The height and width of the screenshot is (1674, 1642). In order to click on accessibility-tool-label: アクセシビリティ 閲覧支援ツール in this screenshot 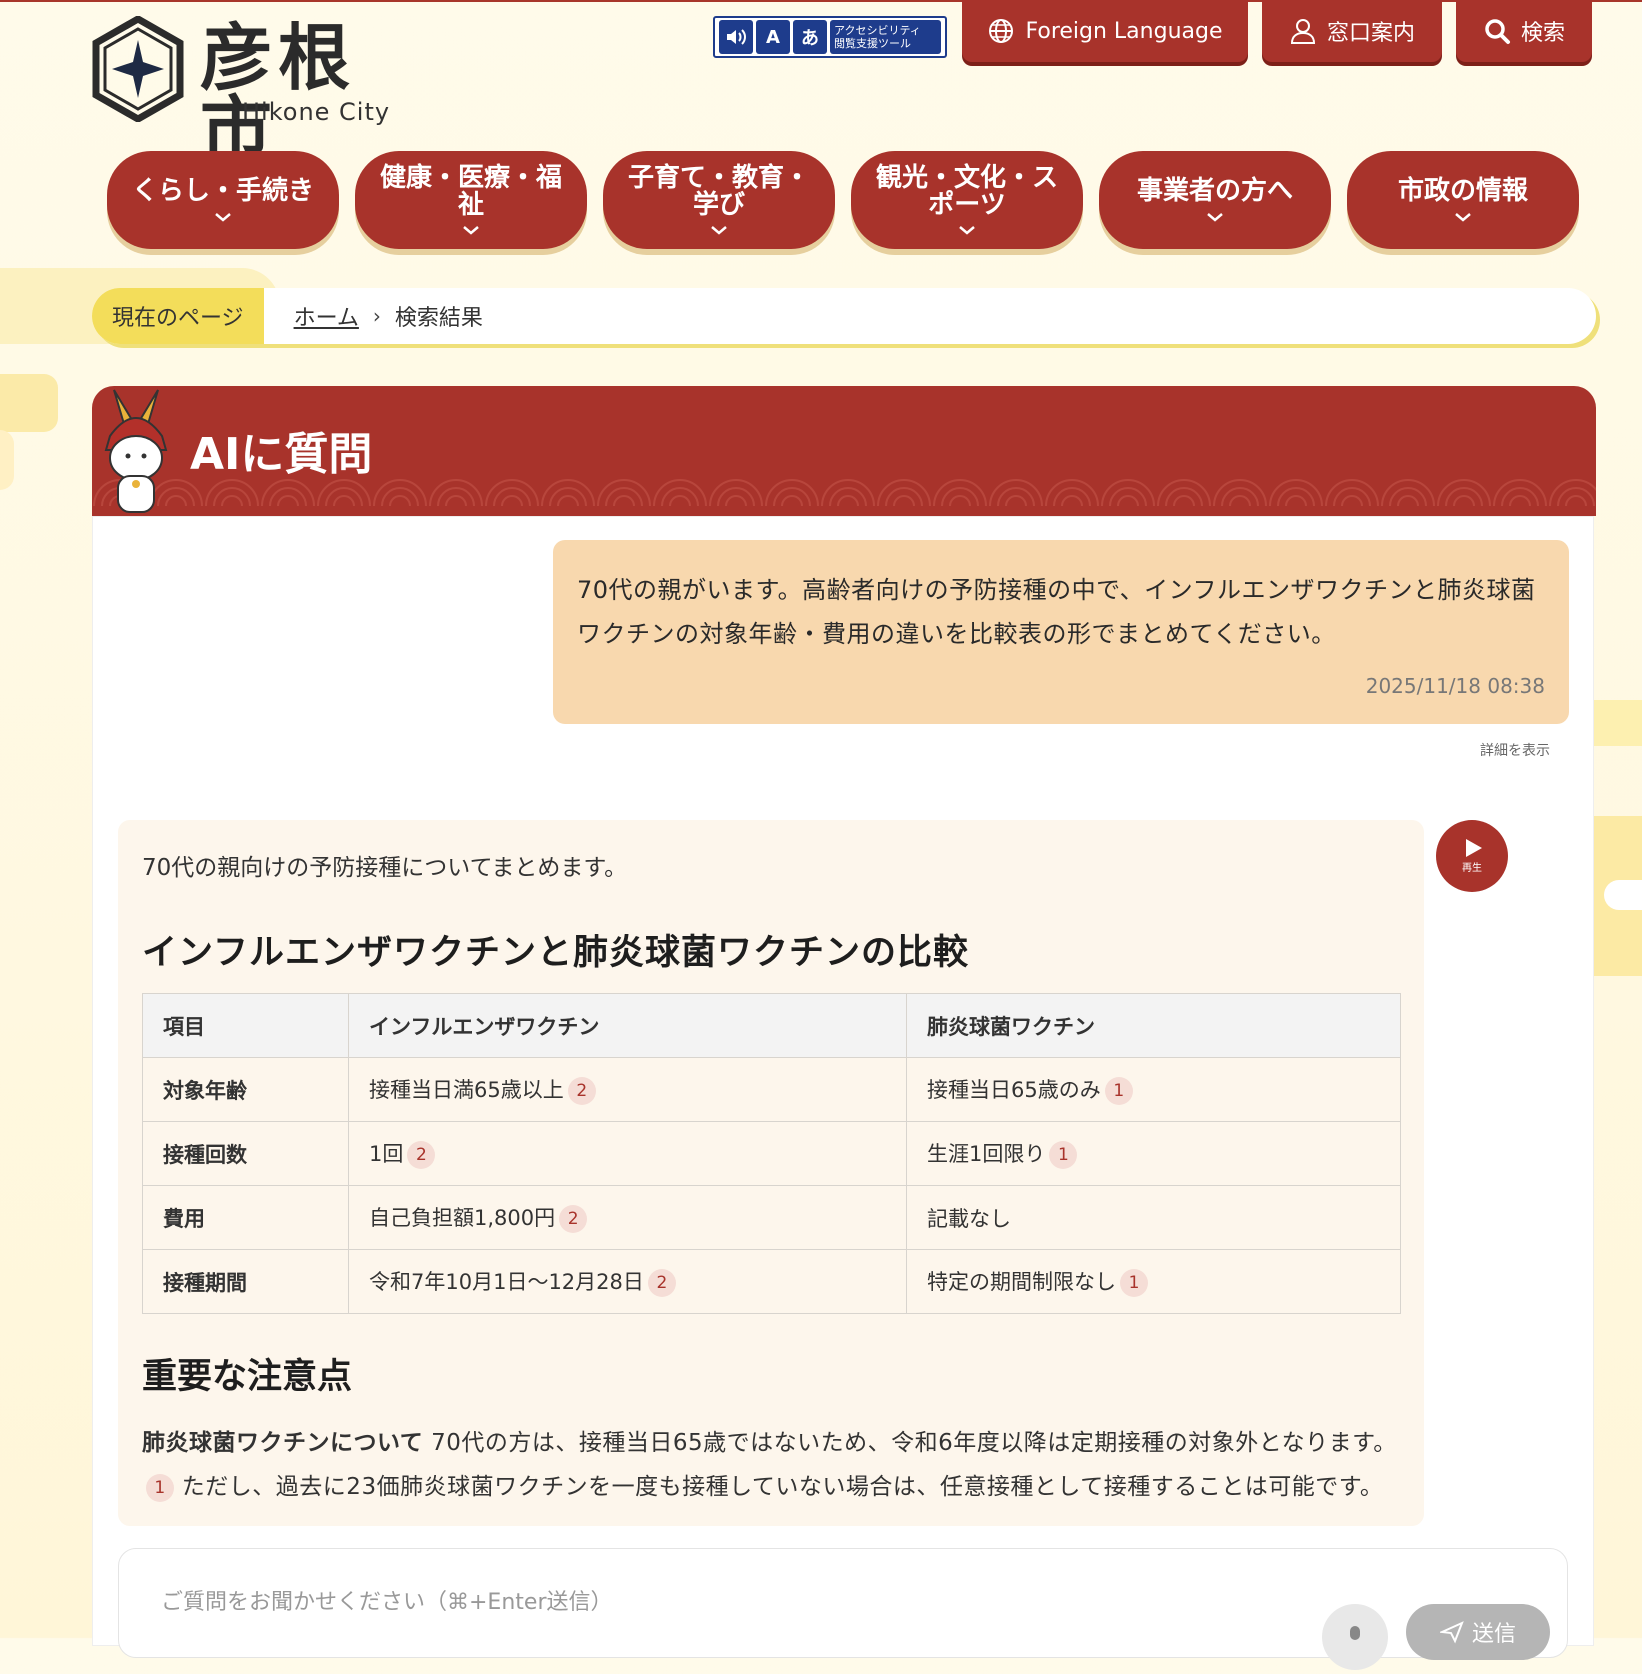, I will do `click(885, 37)`.